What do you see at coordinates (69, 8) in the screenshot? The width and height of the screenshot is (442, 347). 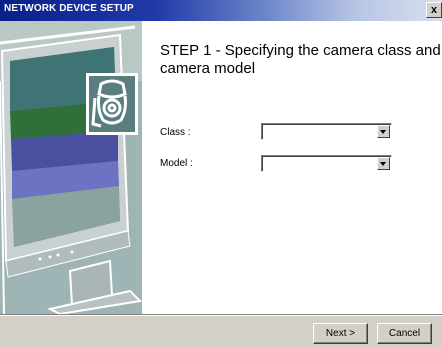 I see `window-title: NETWORK DEVICE SETUP` at bounding box center [69, 8].